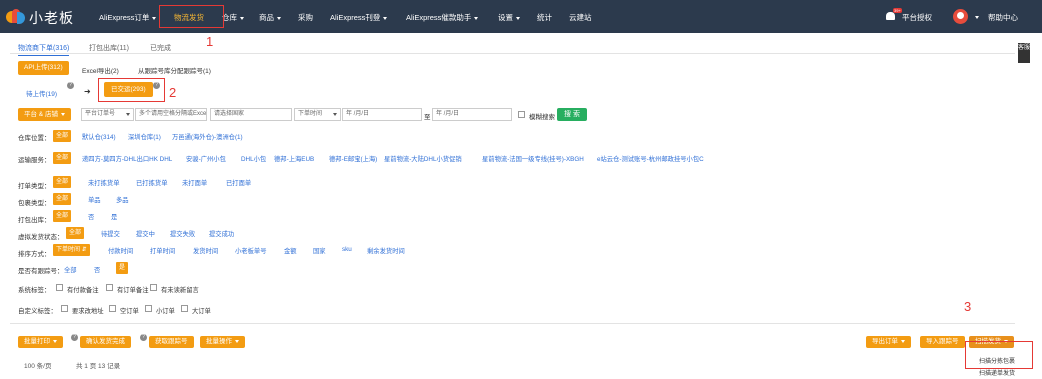  Describe the element at coordinates (942, 342) in the screenshot. I see `import-tracking-button: 导入跟踪号` at that location.